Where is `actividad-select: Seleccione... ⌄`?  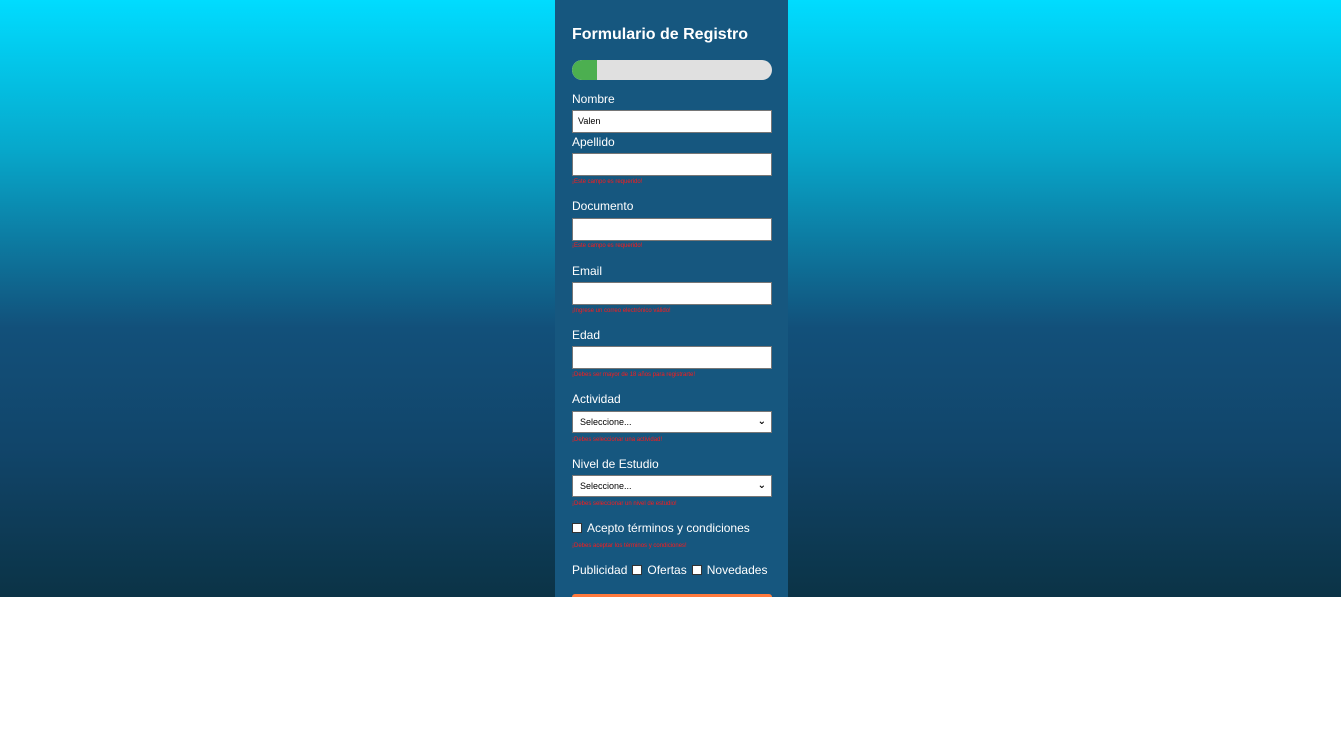 actividad-select: Seleccione... ⌄ is located at coordinates (672, 422).